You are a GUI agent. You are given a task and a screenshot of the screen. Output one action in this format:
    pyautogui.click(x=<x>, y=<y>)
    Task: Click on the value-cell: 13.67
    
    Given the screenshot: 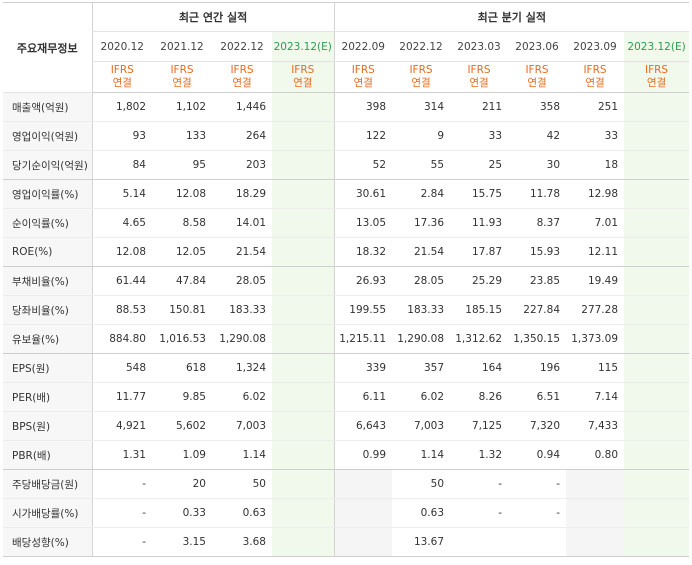 What is the action you would take?
    pyautogui.click(x=421, y=542)
    